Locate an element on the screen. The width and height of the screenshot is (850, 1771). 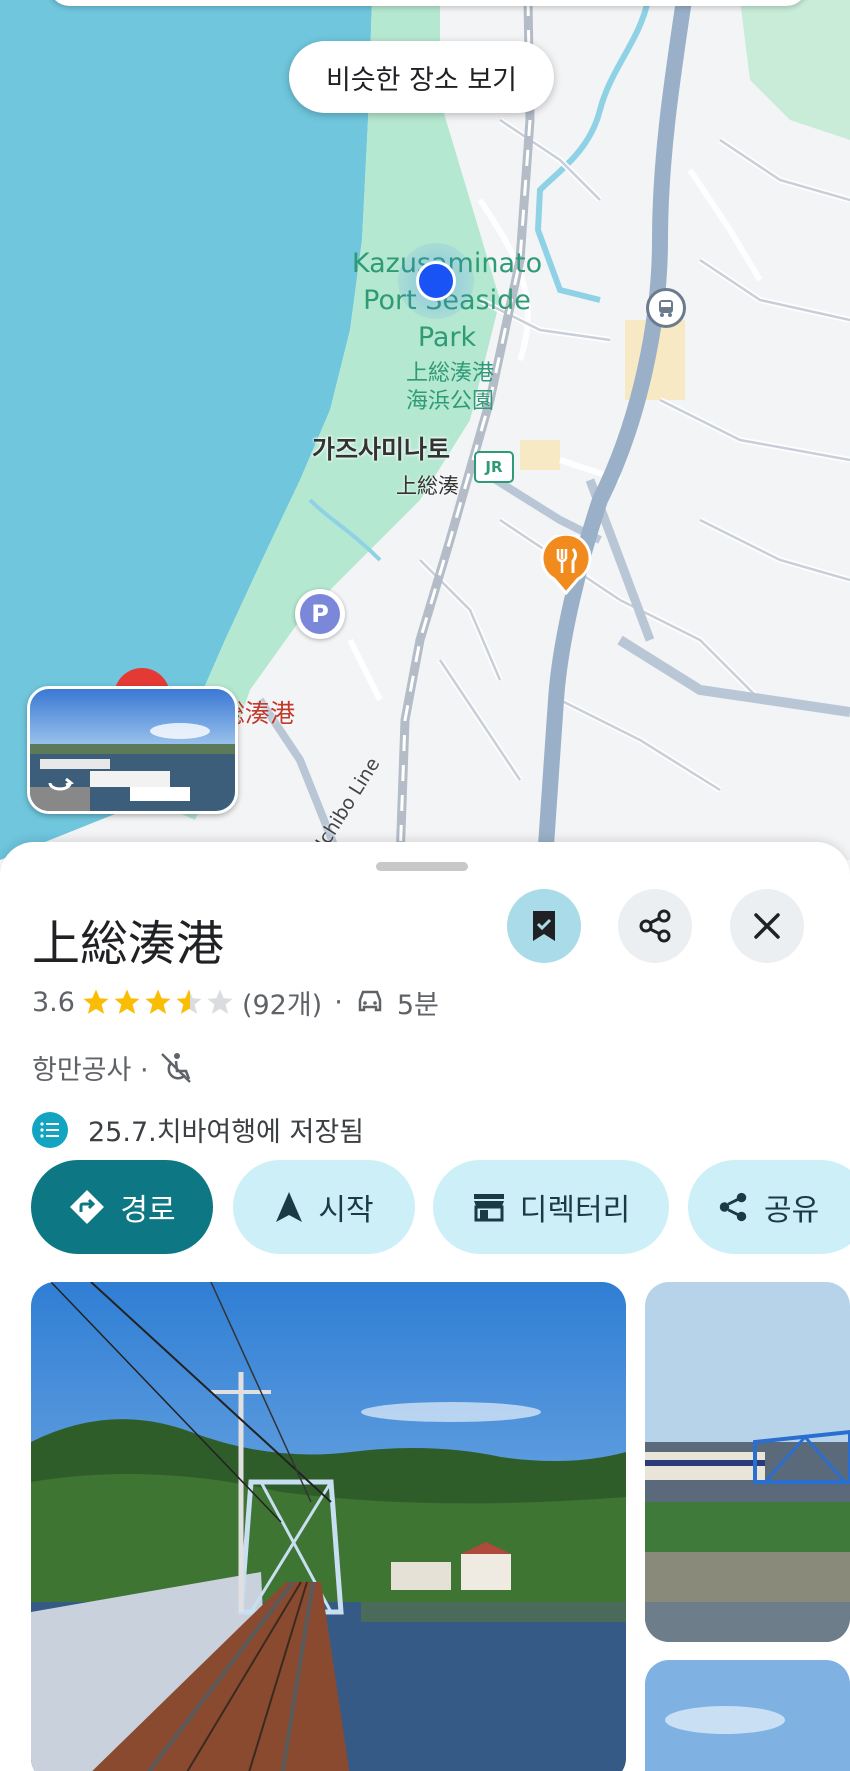
close-icon is located at coordinates (767, 926).